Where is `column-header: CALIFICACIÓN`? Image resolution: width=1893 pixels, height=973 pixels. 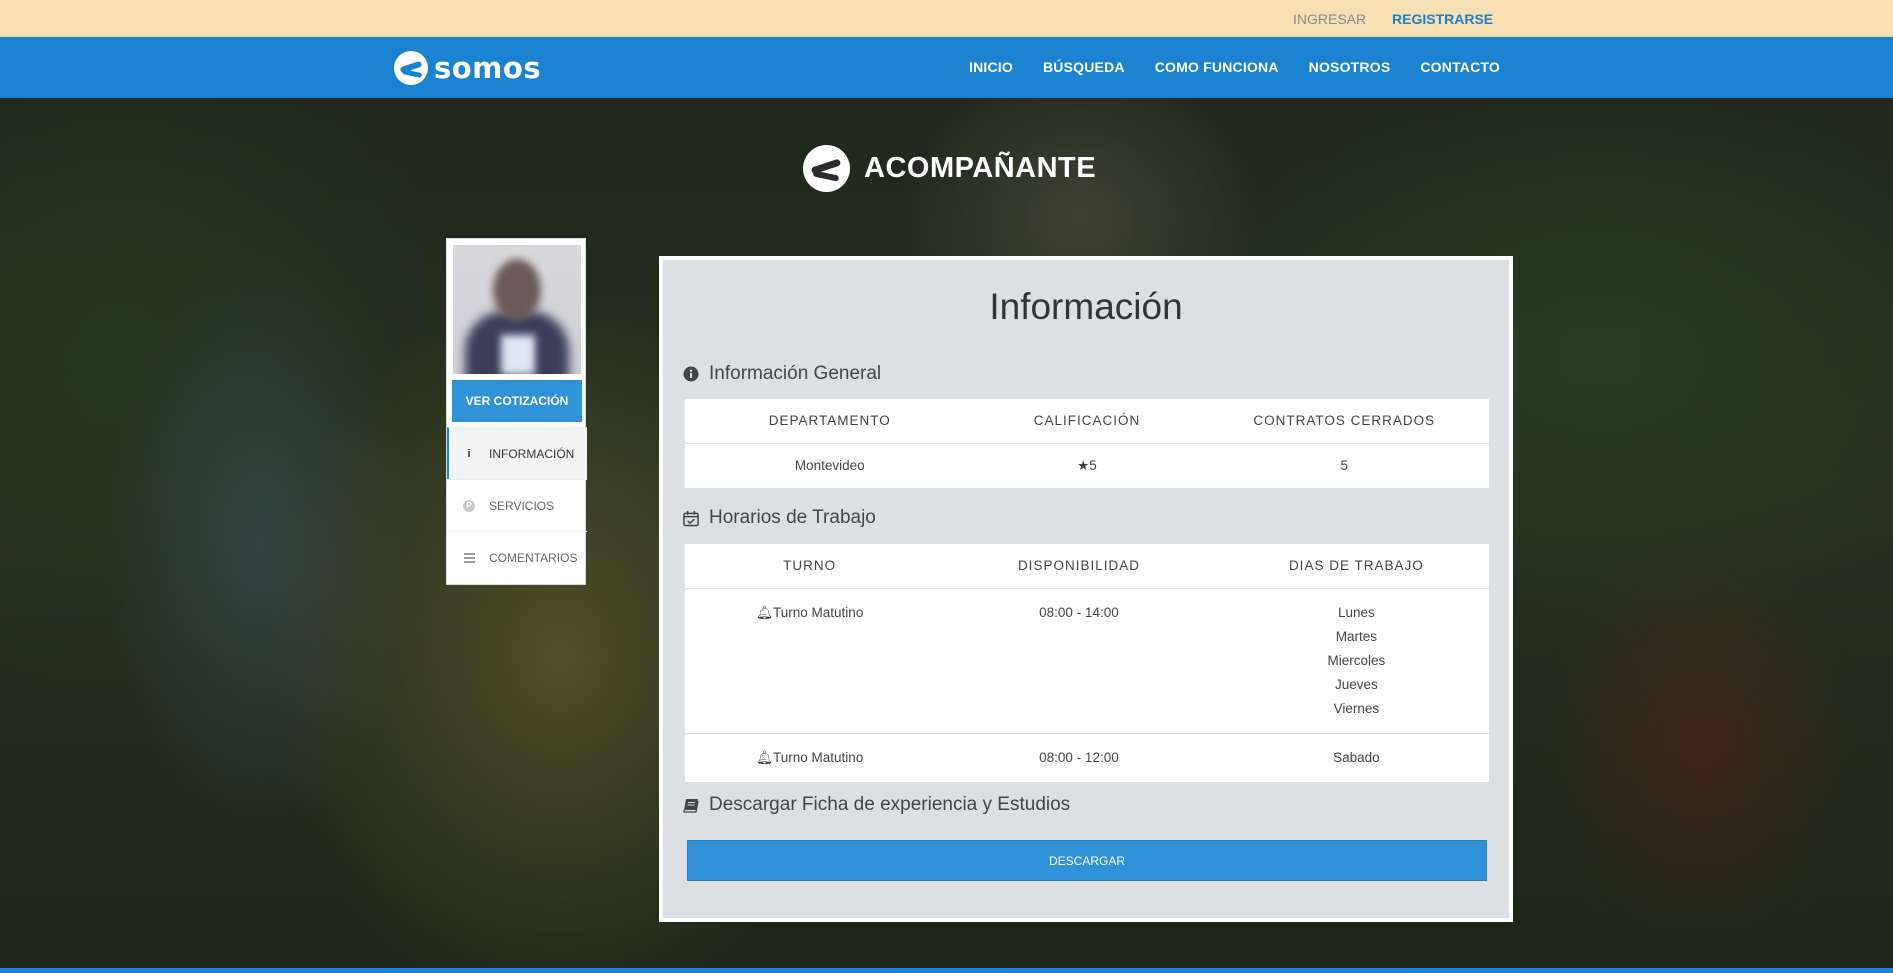
column-header: CALIFICACIÓN is located at coordinates (1087, 421).